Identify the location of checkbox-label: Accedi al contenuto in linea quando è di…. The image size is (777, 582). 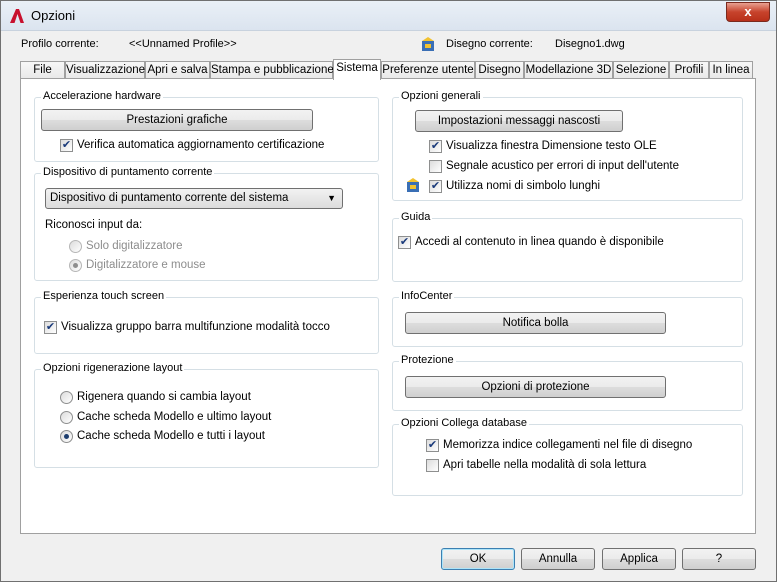
(539, 242).